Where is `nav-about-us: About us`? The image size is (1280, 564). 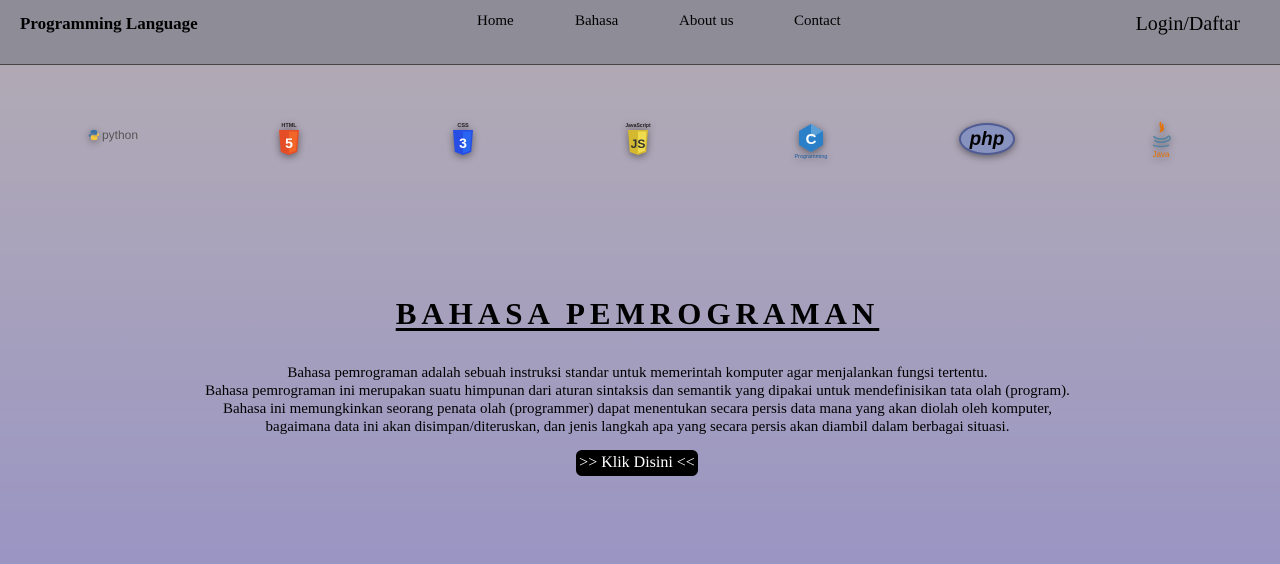 nav-about-us: About us is located at coordinates (706, 21).